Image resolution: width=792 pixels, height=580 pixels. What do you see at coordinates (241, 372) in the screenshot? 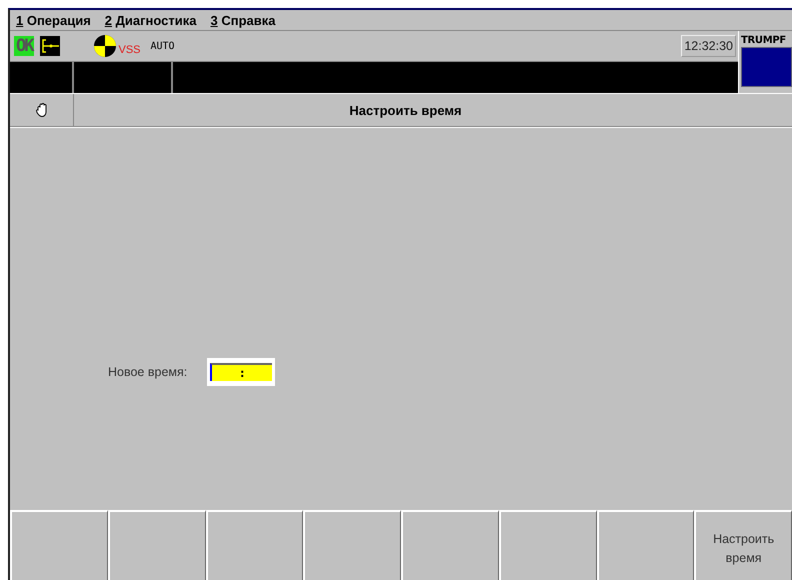
I see `time-input-field: :` at bounding box center [241, 372].